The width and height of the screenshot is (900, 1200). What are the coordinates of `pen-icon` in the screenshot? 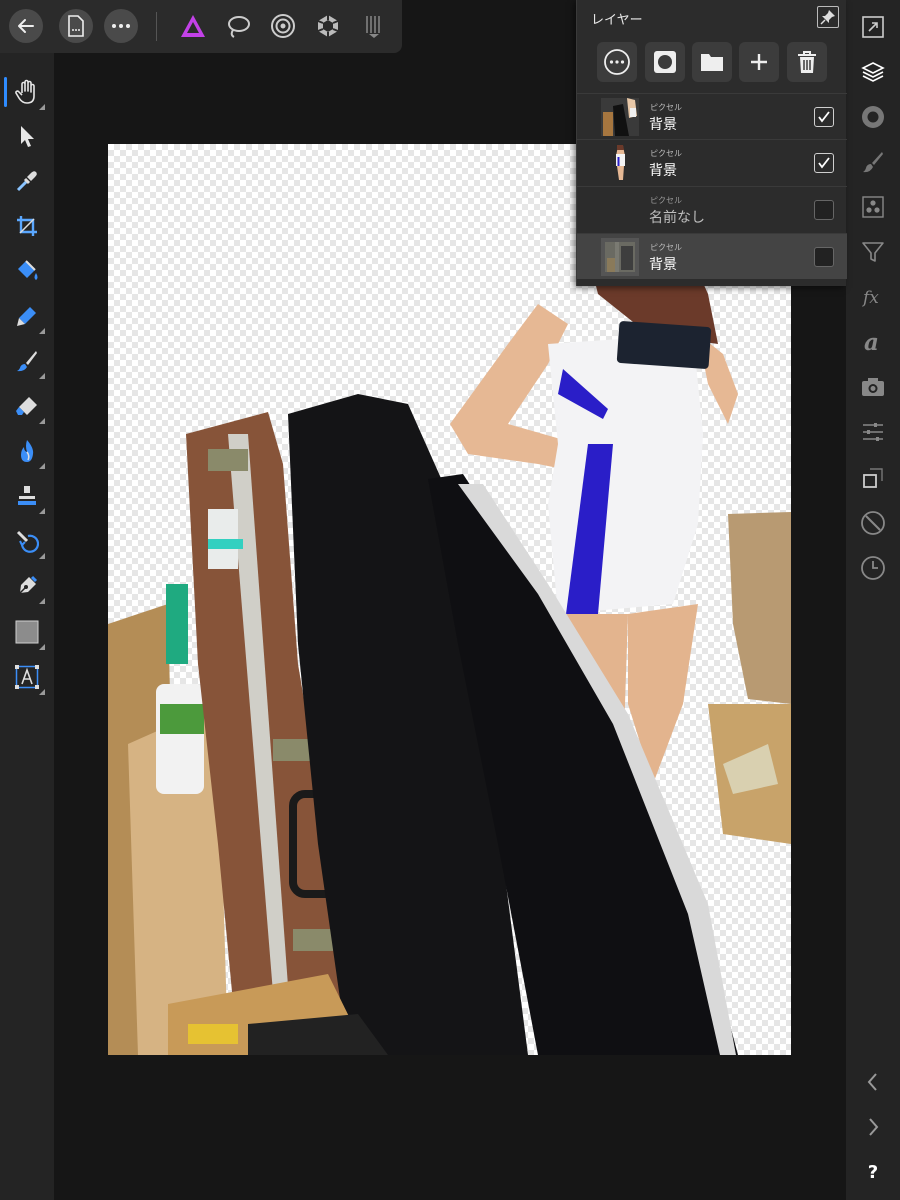 It's located at (27, 586).